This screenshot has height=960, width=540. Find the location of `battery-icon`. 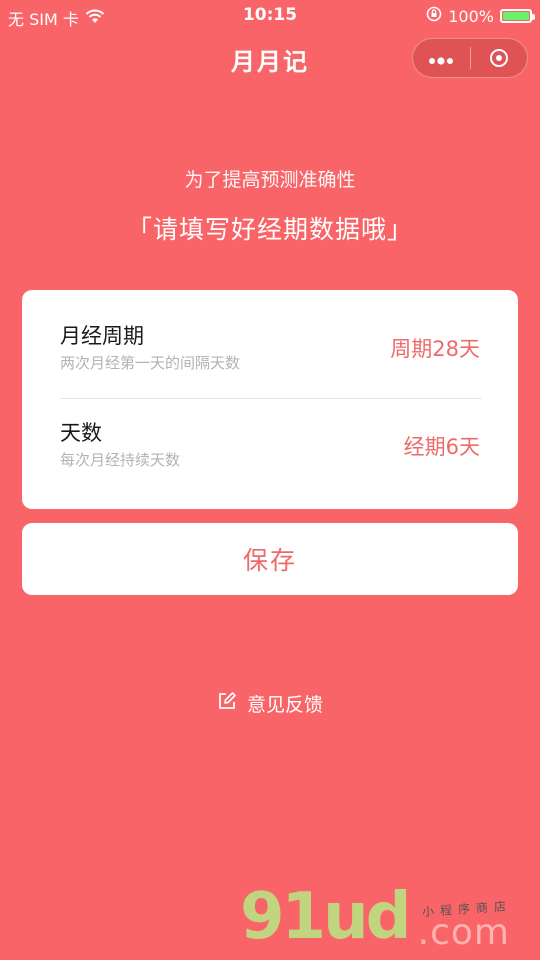

battery-icon is located at coordinates (517, 16).